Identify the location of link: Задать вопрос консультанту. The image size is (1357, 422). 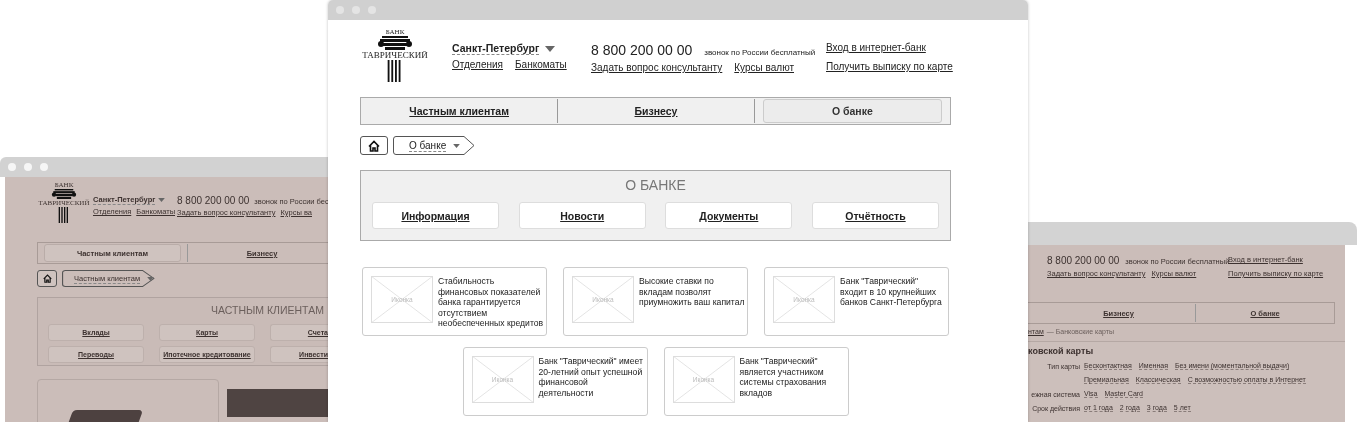
(657, 67).